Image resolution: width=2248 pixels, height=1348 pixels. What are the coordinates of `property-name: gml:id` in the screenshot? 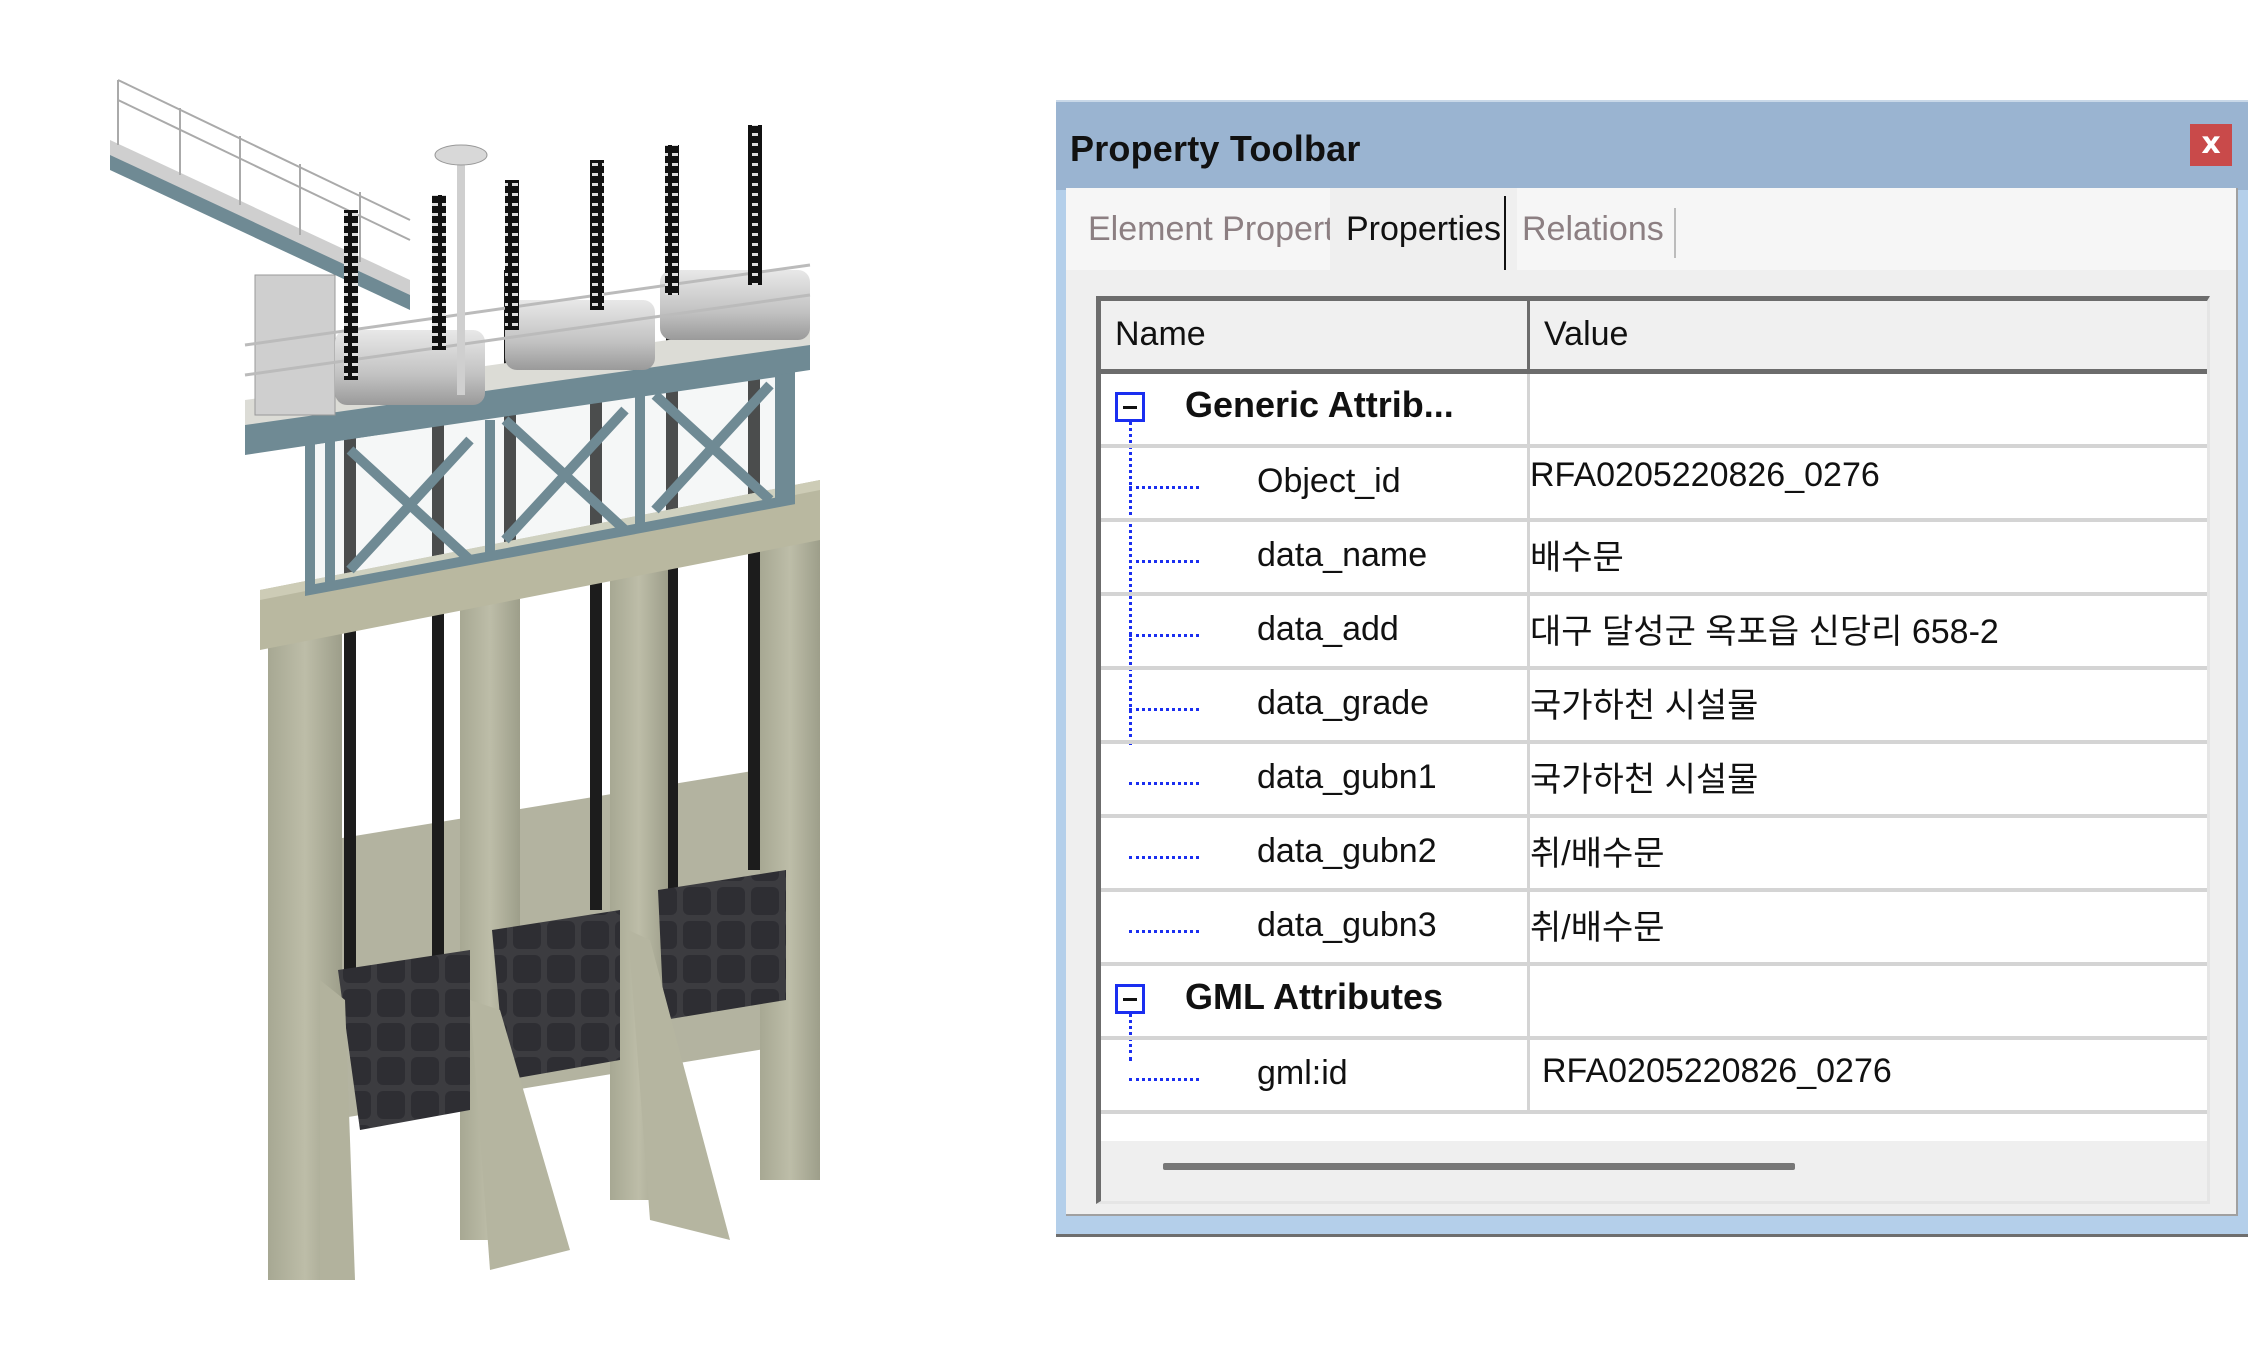 It's located at (1302, 1073).